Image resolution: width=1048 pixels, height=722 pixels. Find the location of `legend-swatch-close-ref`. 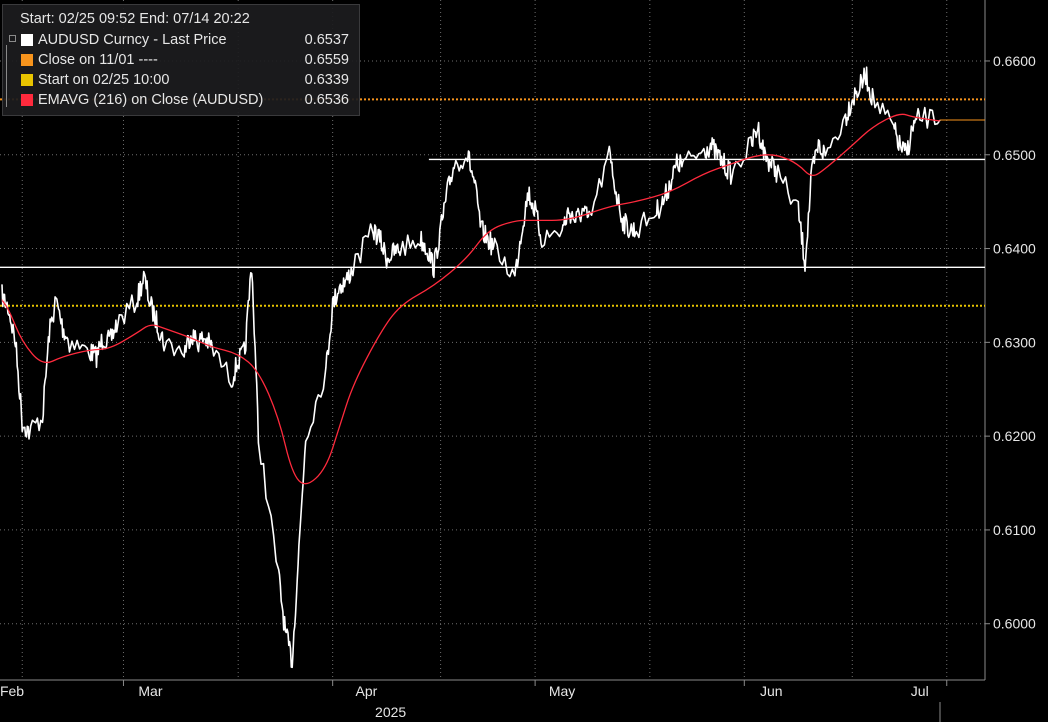

legend-swatch-close-ref is located at coordinates (27, 60).